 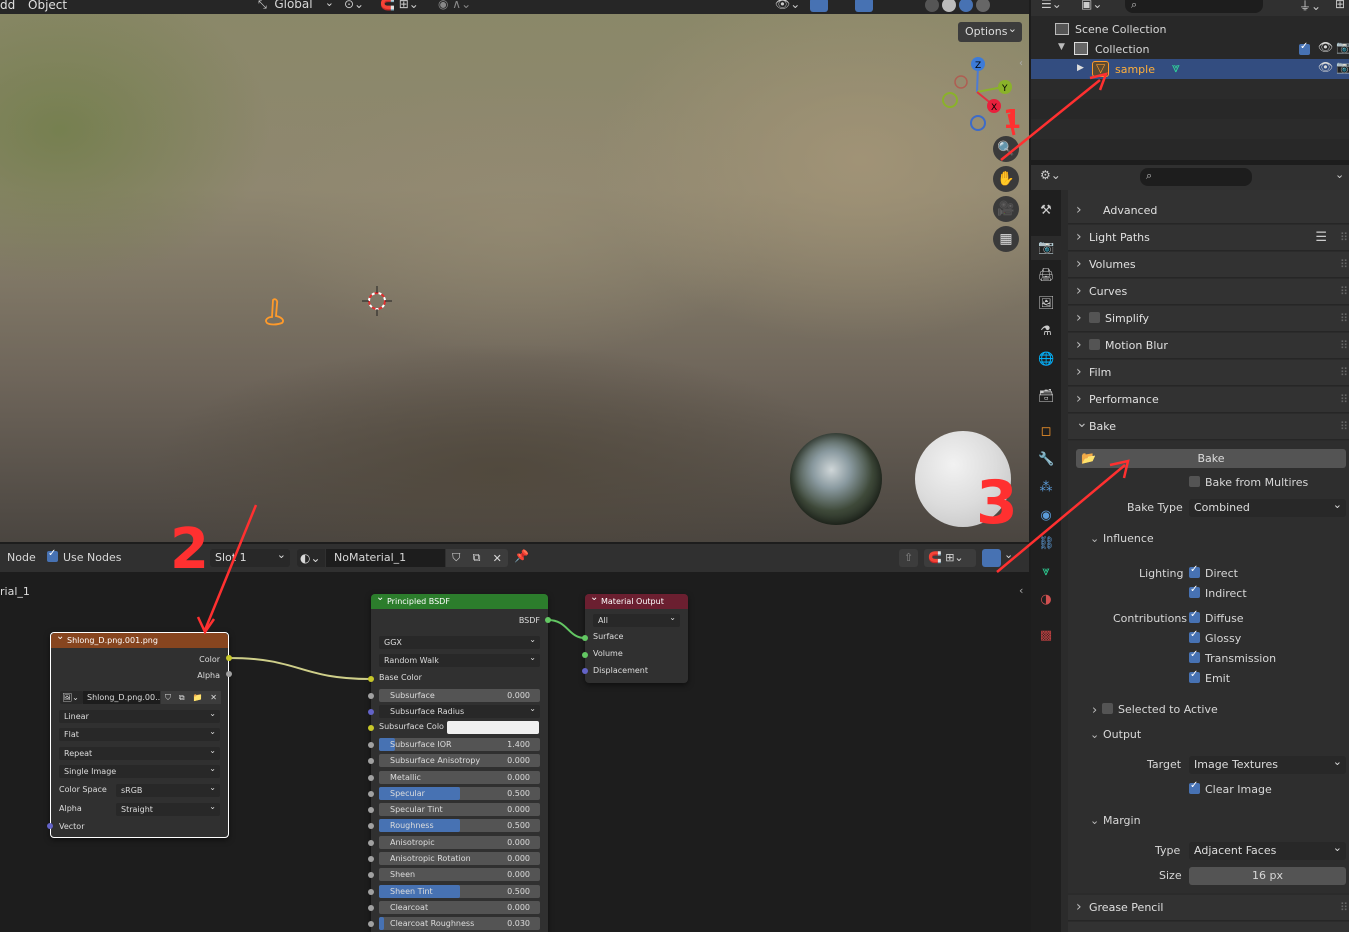 What do you see at coordinates (950, 558) in the screenshot?
I see `snap-toggle-icon: 🧲 ⊞⌄` at bounding box center [950, 558].